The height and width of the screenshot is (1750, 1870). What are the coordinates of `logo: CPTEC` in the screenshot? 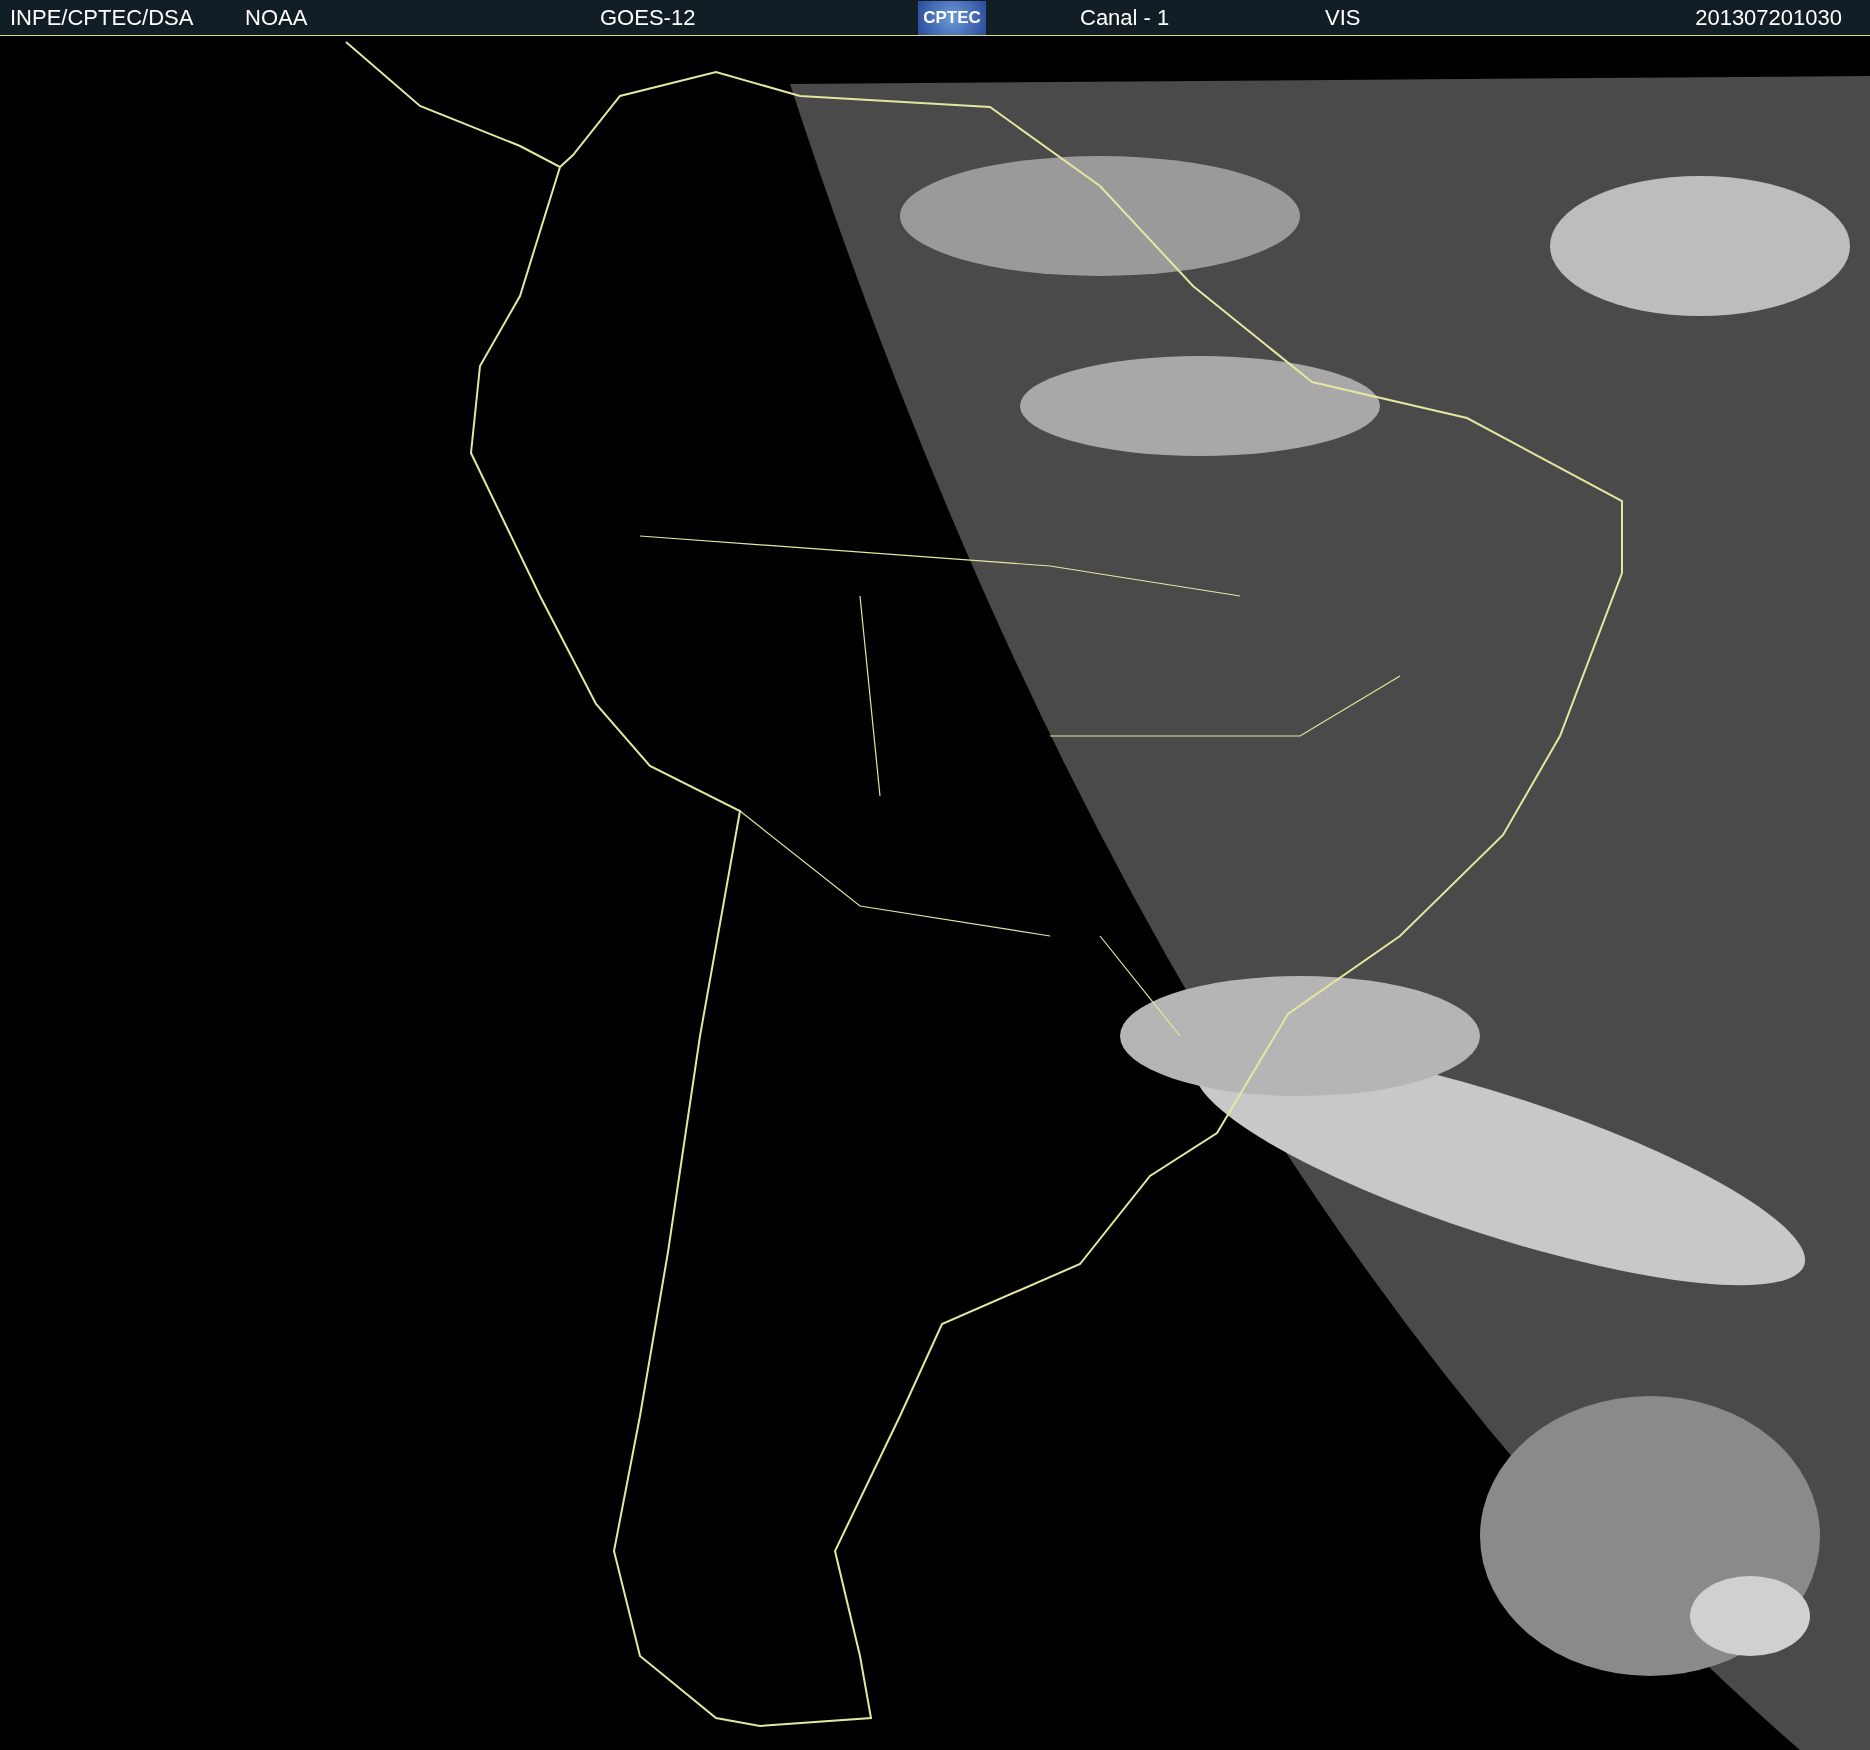 It's located at (952, 17).